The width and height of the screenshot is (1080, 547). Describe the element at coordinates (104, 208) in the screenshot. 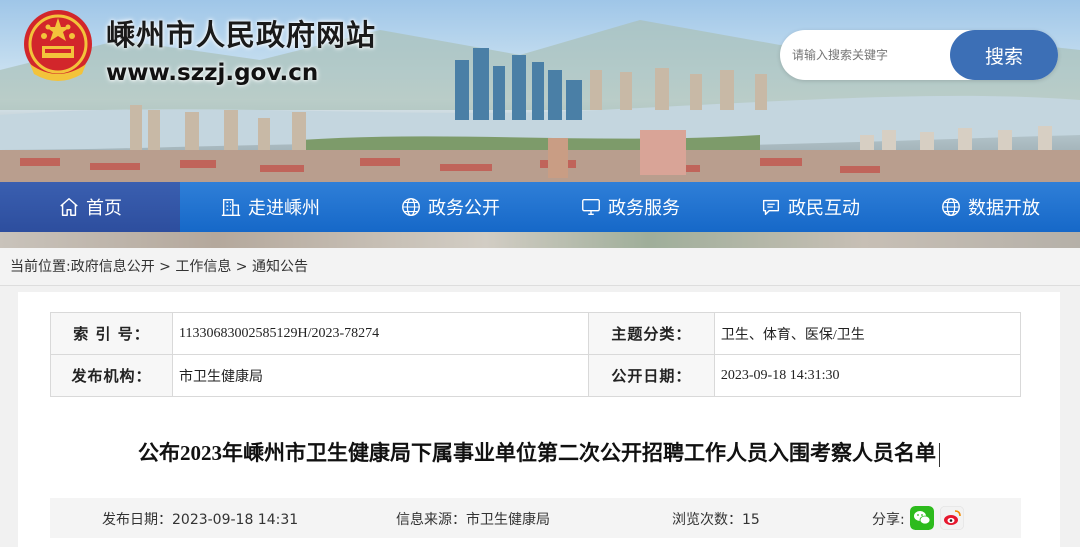

I see `nav-item-label: 首页` at that location.